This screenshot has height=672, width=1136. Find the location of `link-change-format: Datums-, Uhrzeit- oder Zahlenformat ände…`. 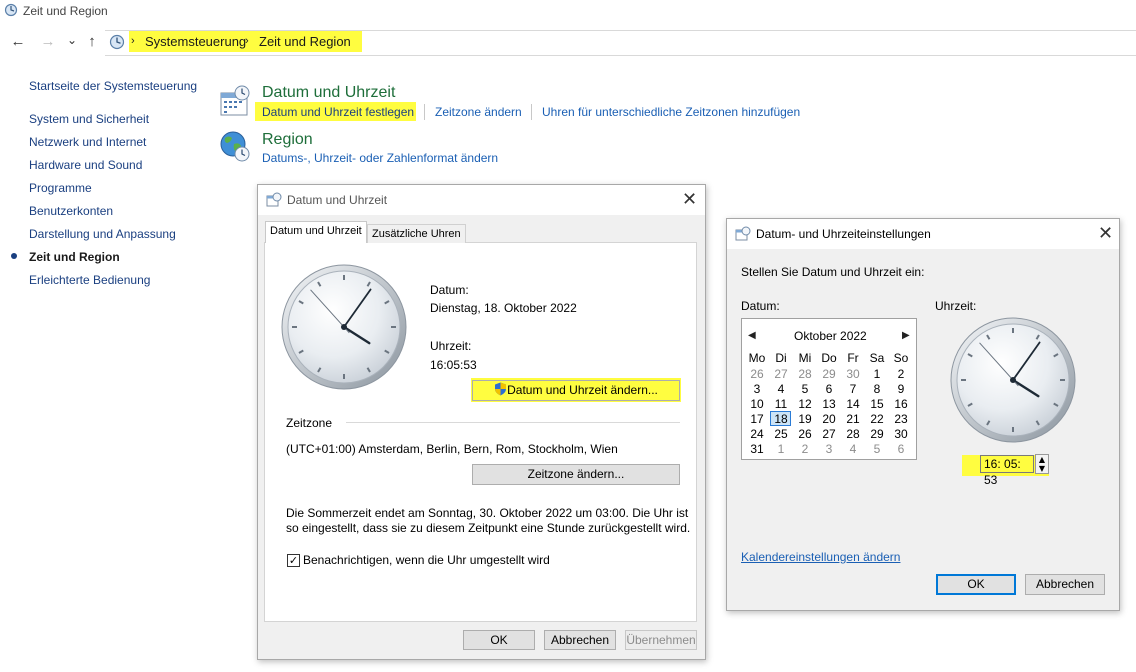

link-change-format: Datums-, Uhrzeit- oder Zahlenformat ände… is located at coordinates (380, 158).